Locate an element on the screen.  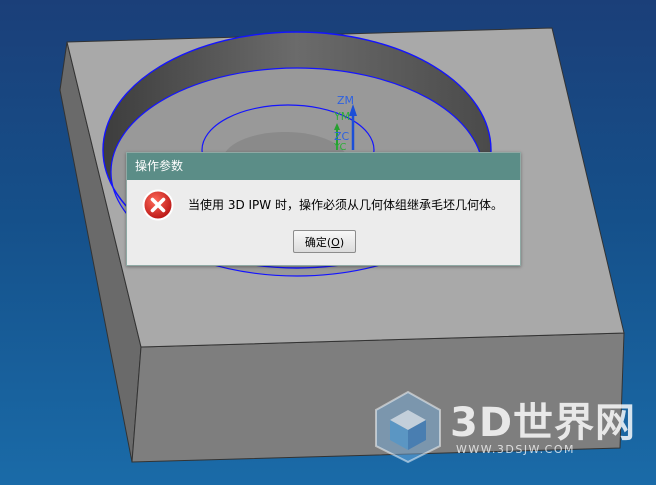
ok-label: 确定( is located at coordinates (318, 242).